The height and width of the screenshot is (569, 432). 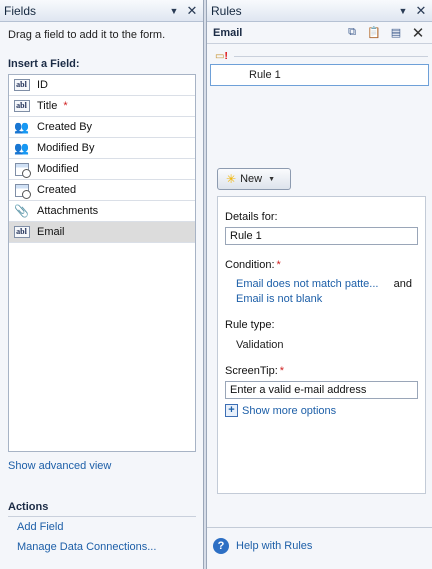 What do you see at coordinates (352, 33) in the screenshot?
I see `copy-rule-icon: ⧉` at bounding box center [352, 33].